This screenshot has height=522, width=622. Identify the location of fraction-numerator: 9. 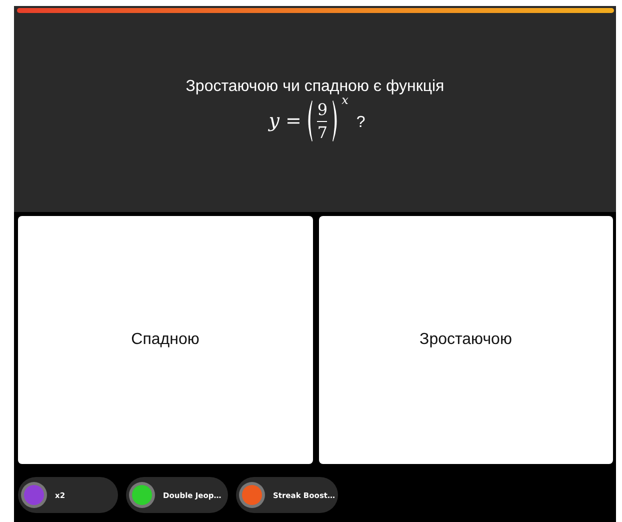
(322, 109).